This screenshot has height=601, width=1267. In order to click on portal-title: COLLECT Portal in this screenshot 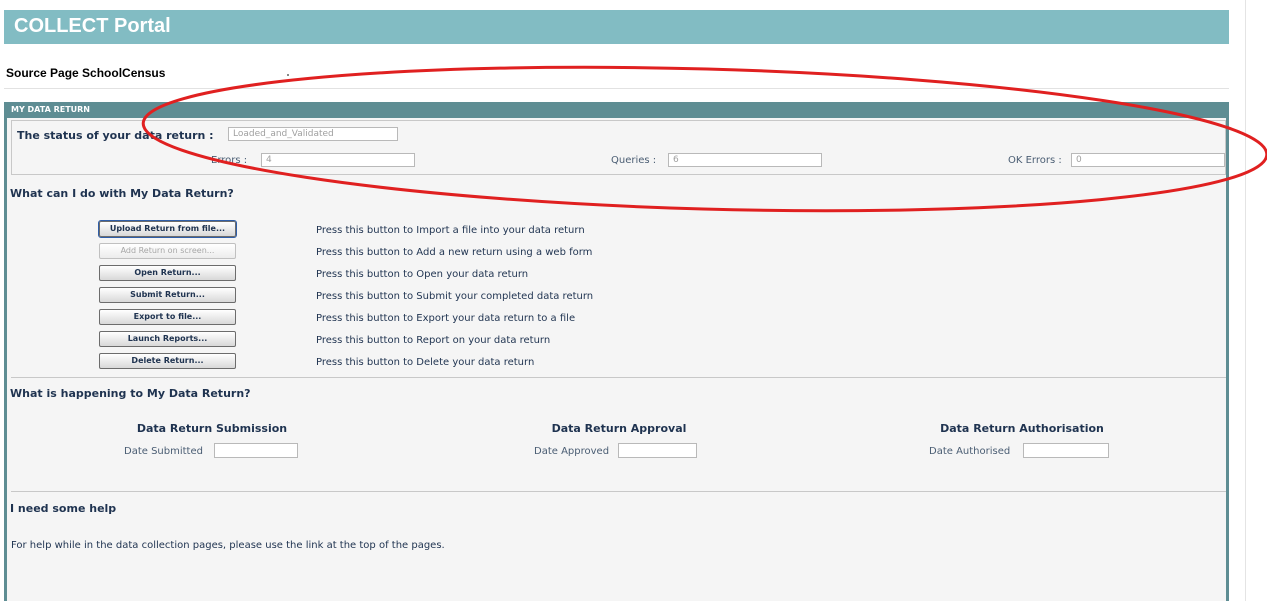, I will do `click(92, 26)`.